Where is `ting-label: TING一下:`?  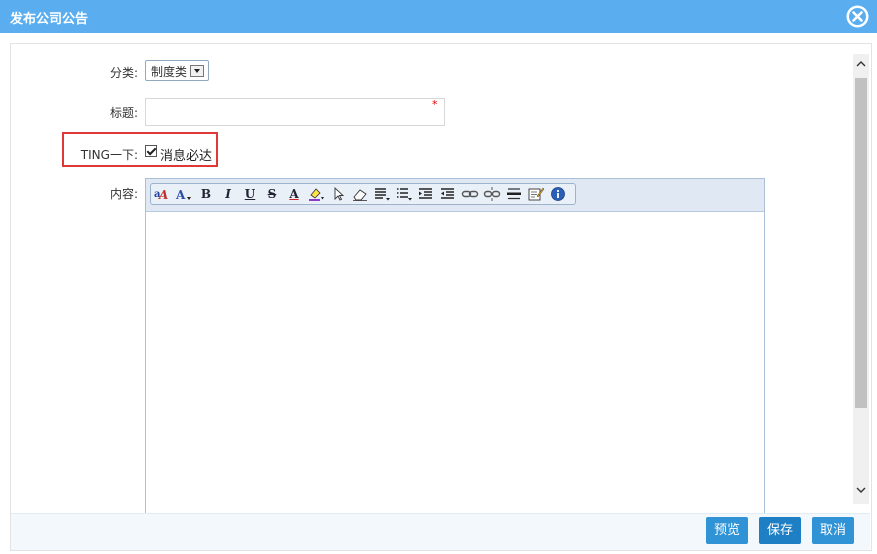
ting-label: TING一下: is located at coordinates (109, 155).